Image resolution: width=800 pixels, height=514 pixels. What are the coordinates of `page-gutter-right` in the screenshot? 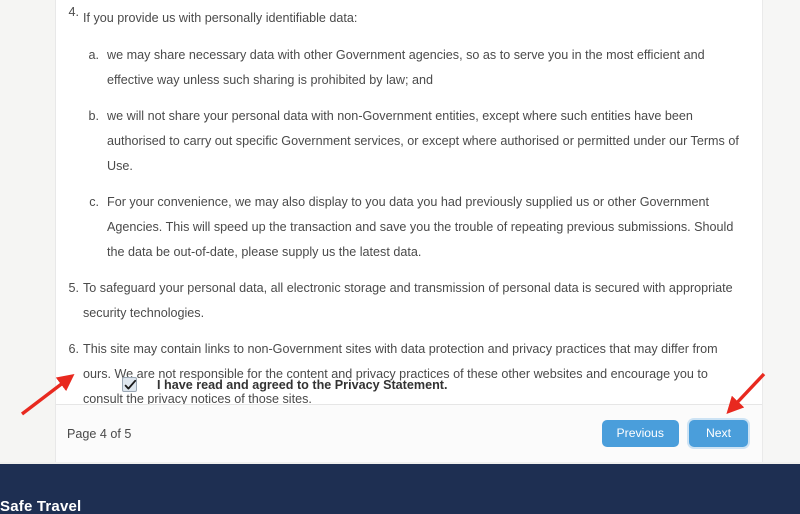 It's located at (781, 231).